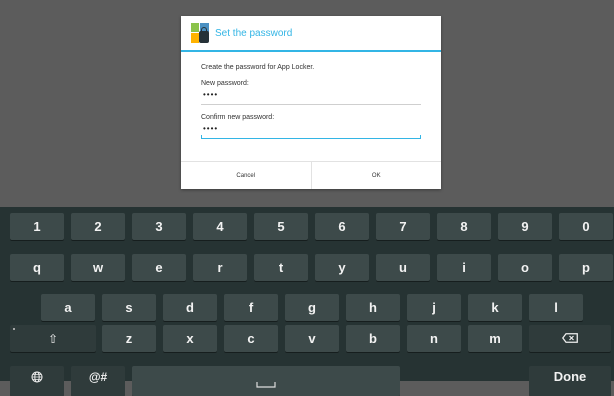  I want to click on key-c: c, so click(251, 338).